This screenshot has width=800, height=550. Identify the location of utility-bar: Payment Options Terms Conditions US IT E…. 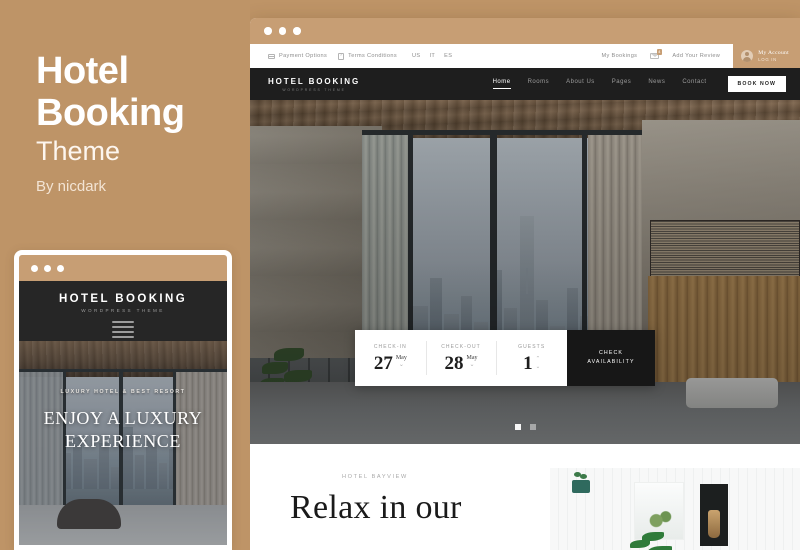
(525, 56).